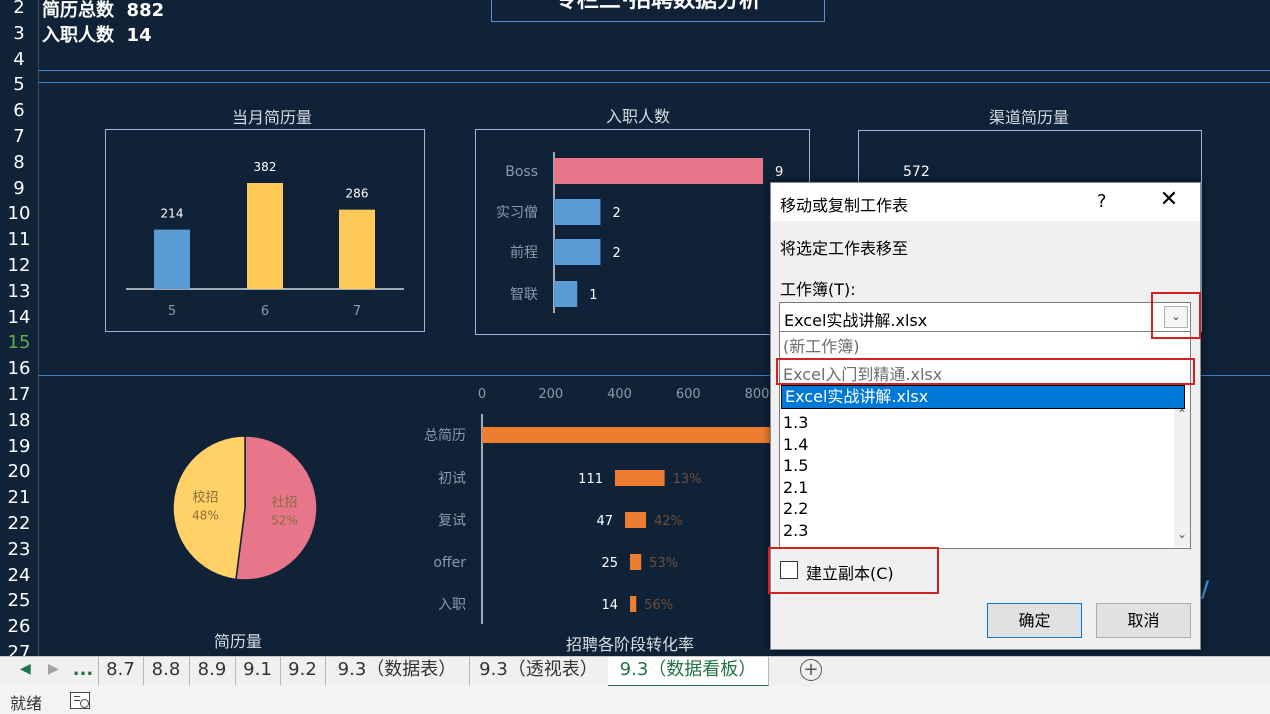 The width and height of the screenshot is (1270, 714). What do you see at coordinates (452, 605) in the screenshot?
I see `funnel-category-label: 入职` at bounding box center [452, 605].